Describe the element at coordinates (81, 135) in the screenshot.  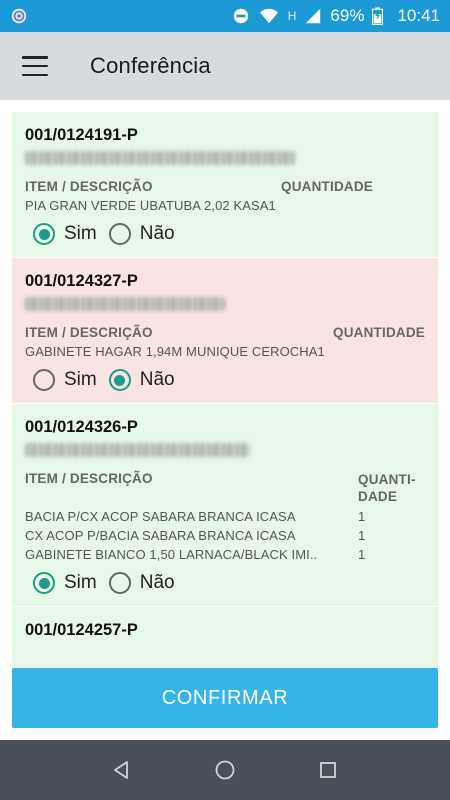
I see `order-number: 001/0124191-P` at that location.